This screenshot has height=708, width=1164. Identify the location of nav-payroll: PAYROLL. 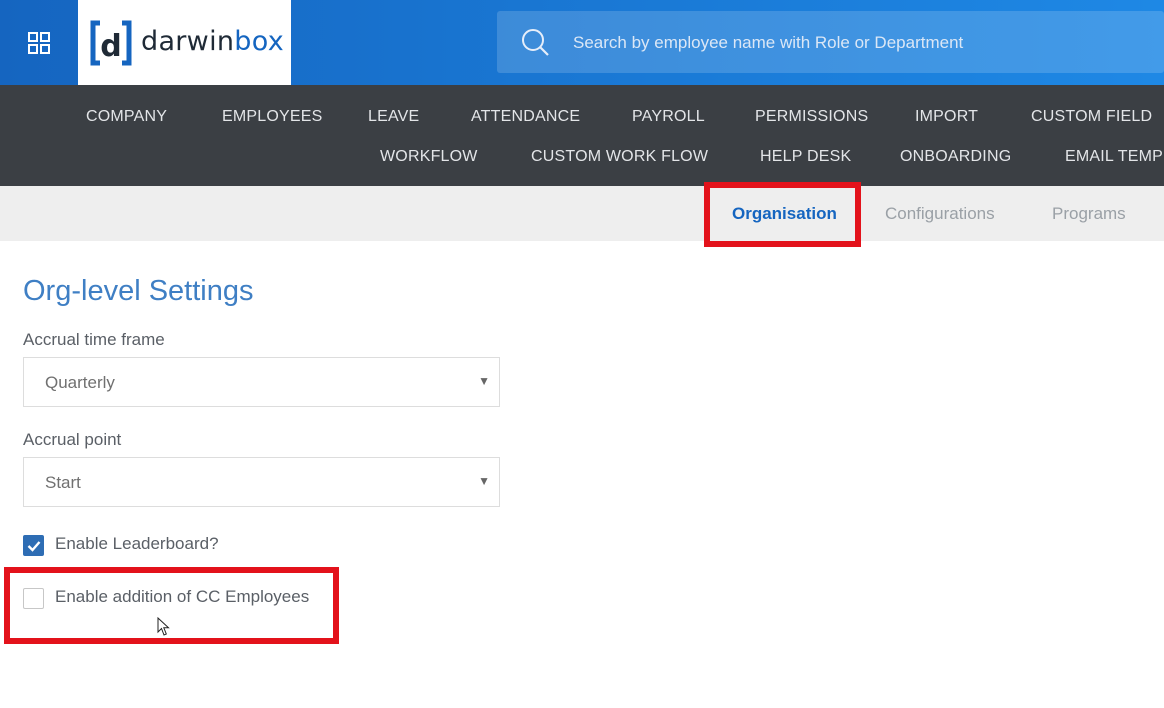
(668, 117).